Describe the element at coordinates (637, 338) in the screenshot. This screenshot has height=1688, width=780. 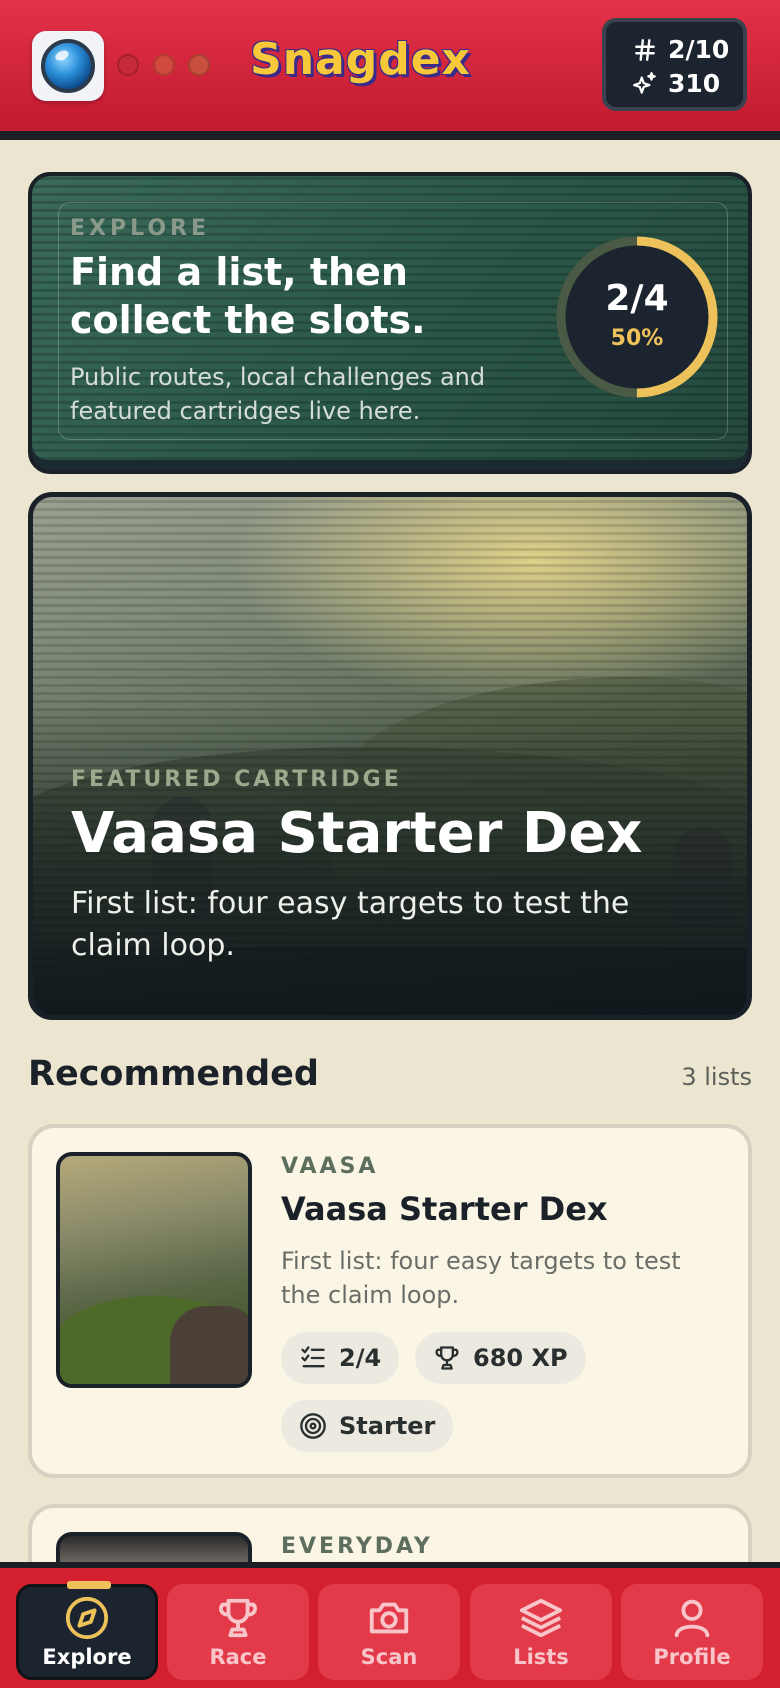
I see `progress-percent: 50%` at that location.